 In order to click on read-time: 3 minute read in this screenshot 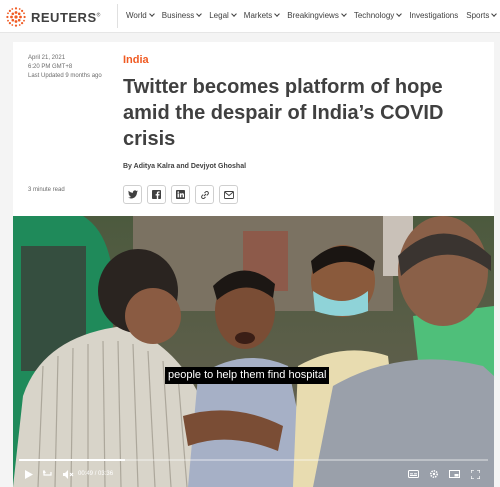, I will do `click(46, 190)`.